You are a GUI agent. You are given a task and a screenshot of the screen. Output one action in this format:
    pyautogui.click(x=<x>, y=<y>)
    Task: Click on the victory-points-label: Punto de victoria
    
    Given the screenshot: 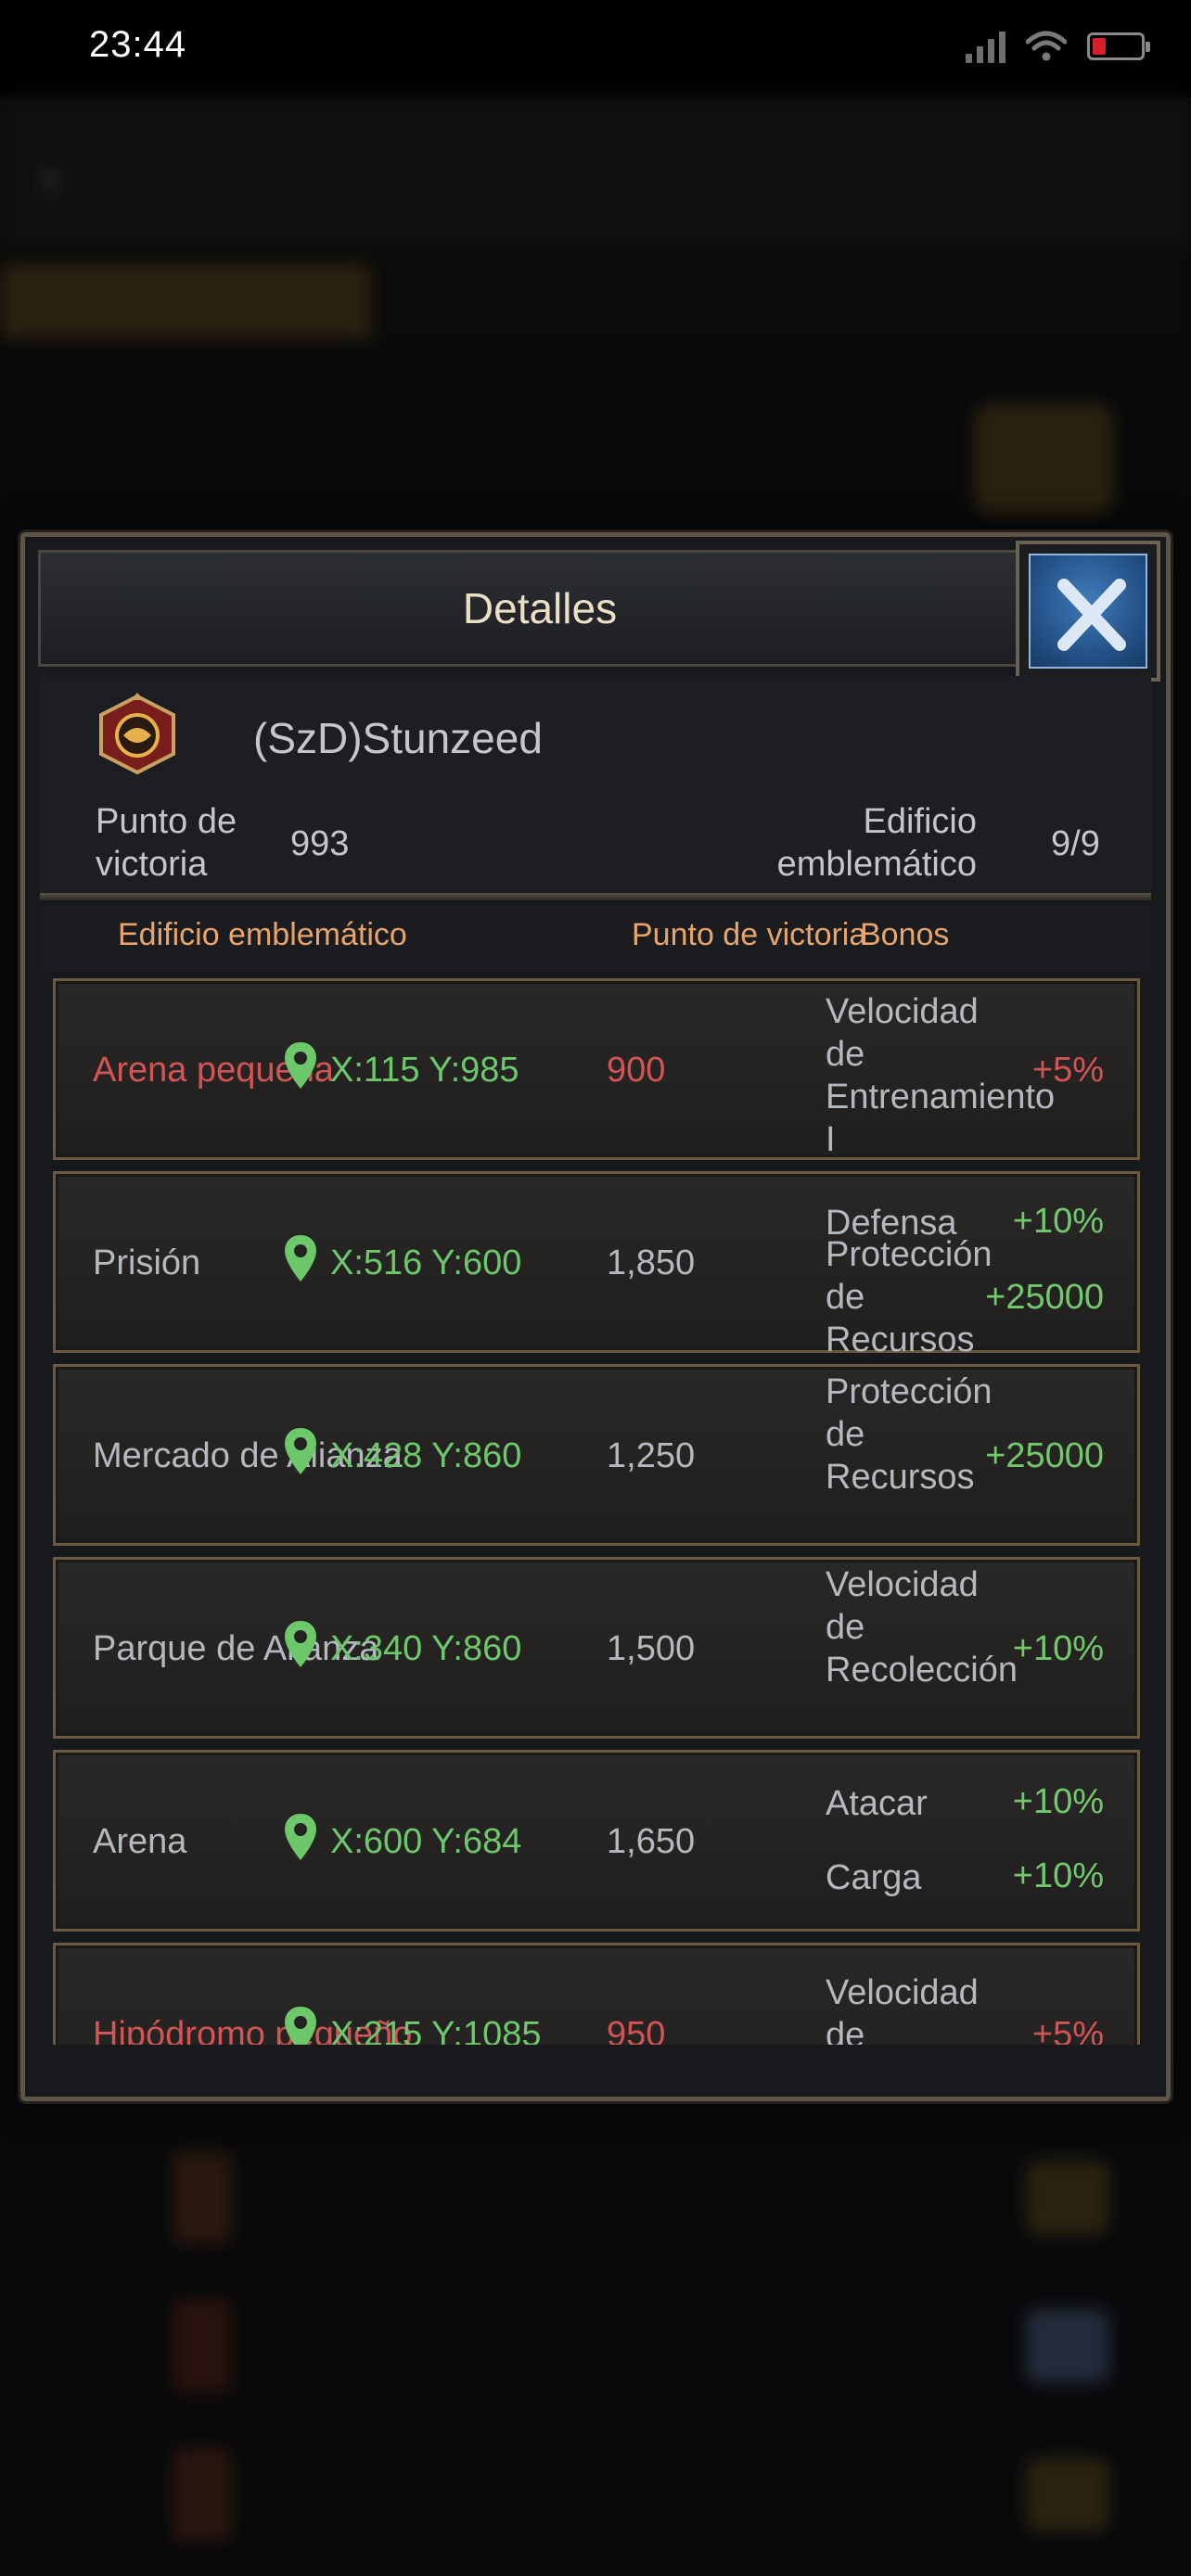 What is the action you would take?
    pyautogui.click(x=166, y=843)
    